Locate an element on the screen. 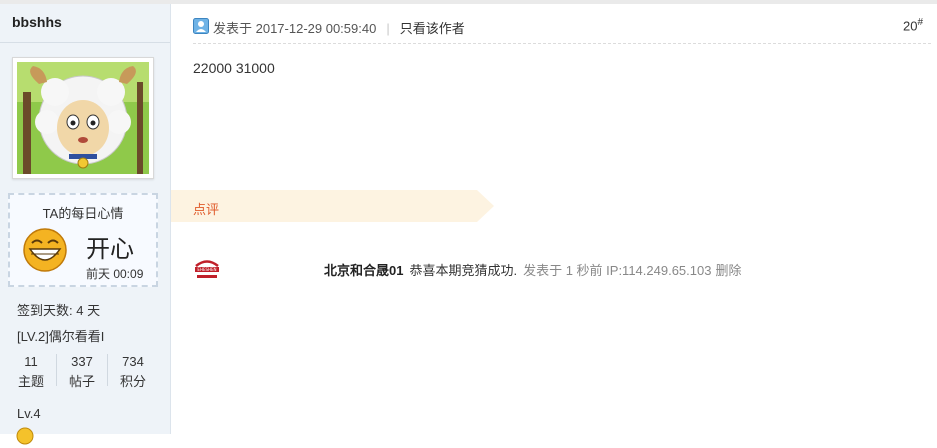 The image size is (937, 448). signin-days: 签到天数: 4 天 is located at coordinates (59, 310).